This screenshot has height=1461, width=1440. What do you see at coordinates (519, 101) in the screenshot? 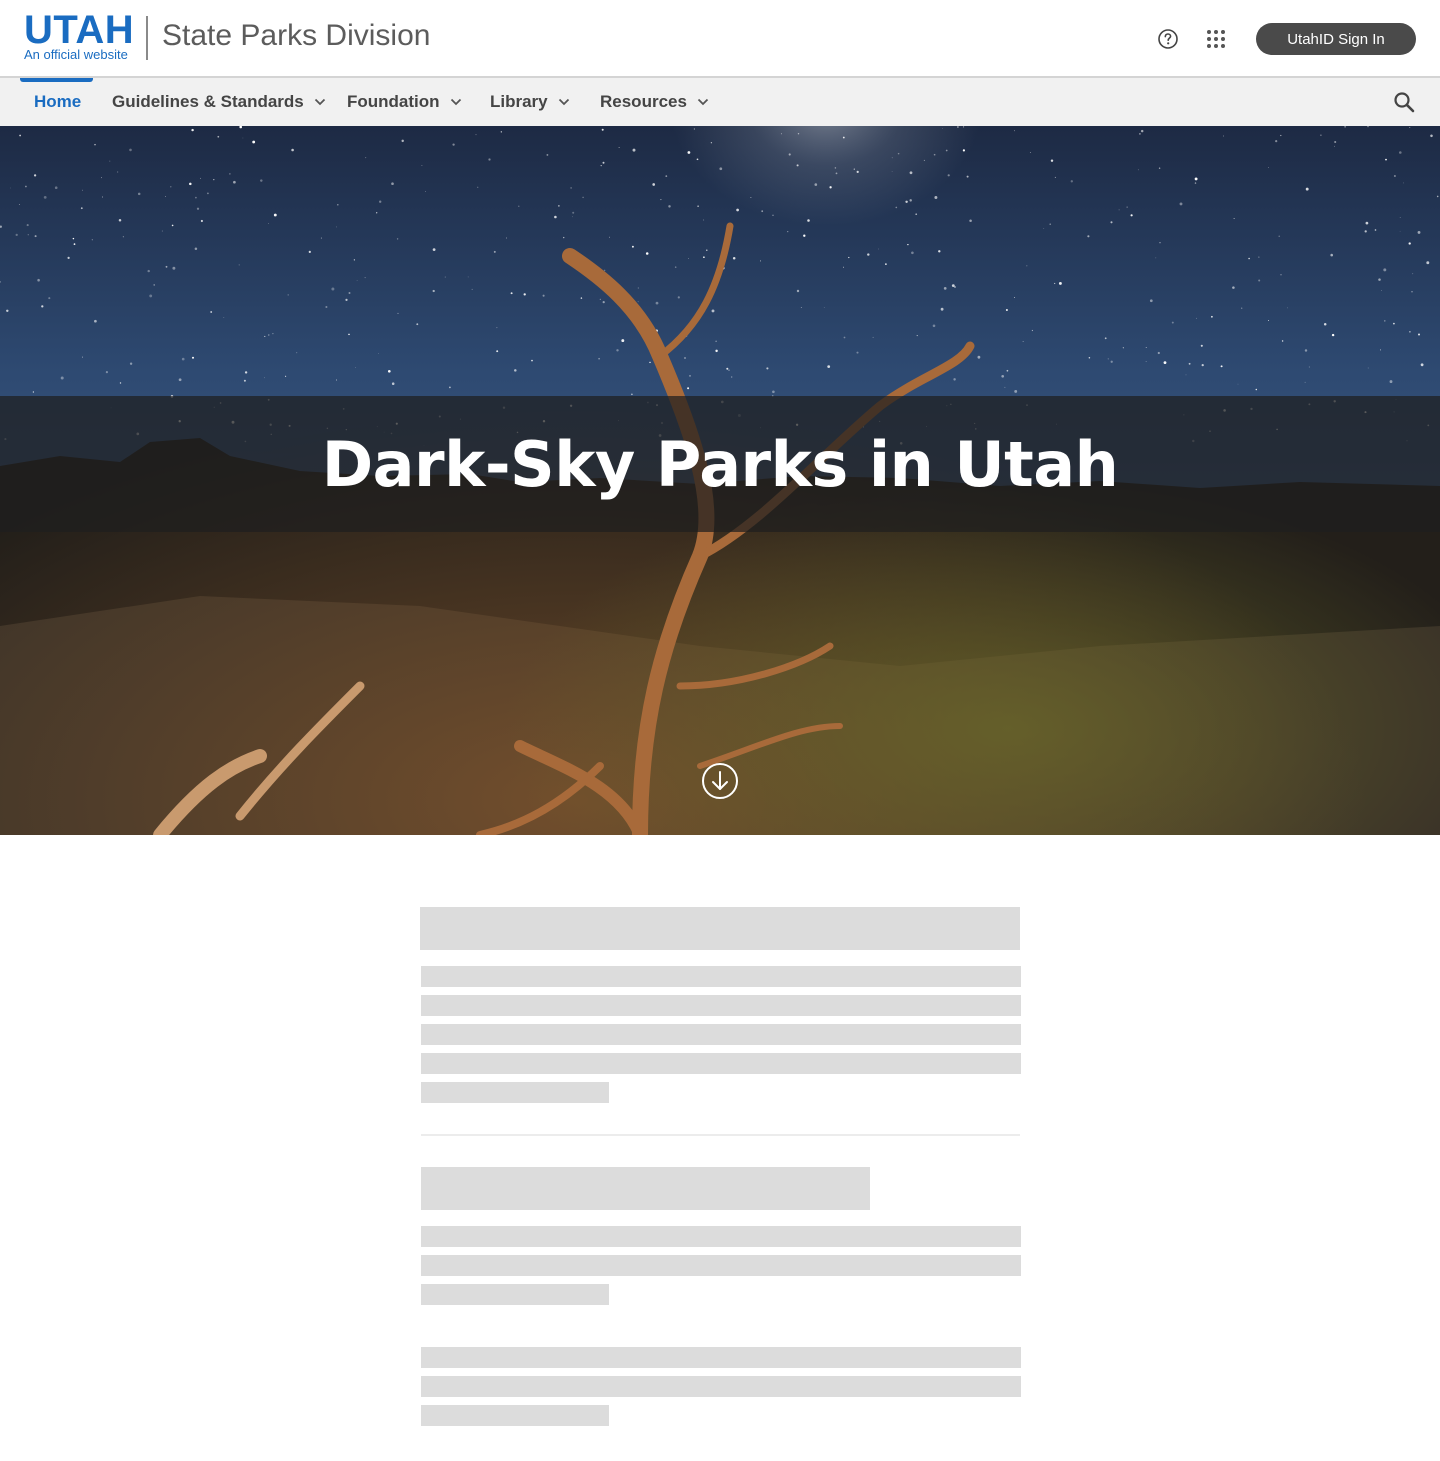
I see `nav-item-label: Library` at bounding box center [519, 101].